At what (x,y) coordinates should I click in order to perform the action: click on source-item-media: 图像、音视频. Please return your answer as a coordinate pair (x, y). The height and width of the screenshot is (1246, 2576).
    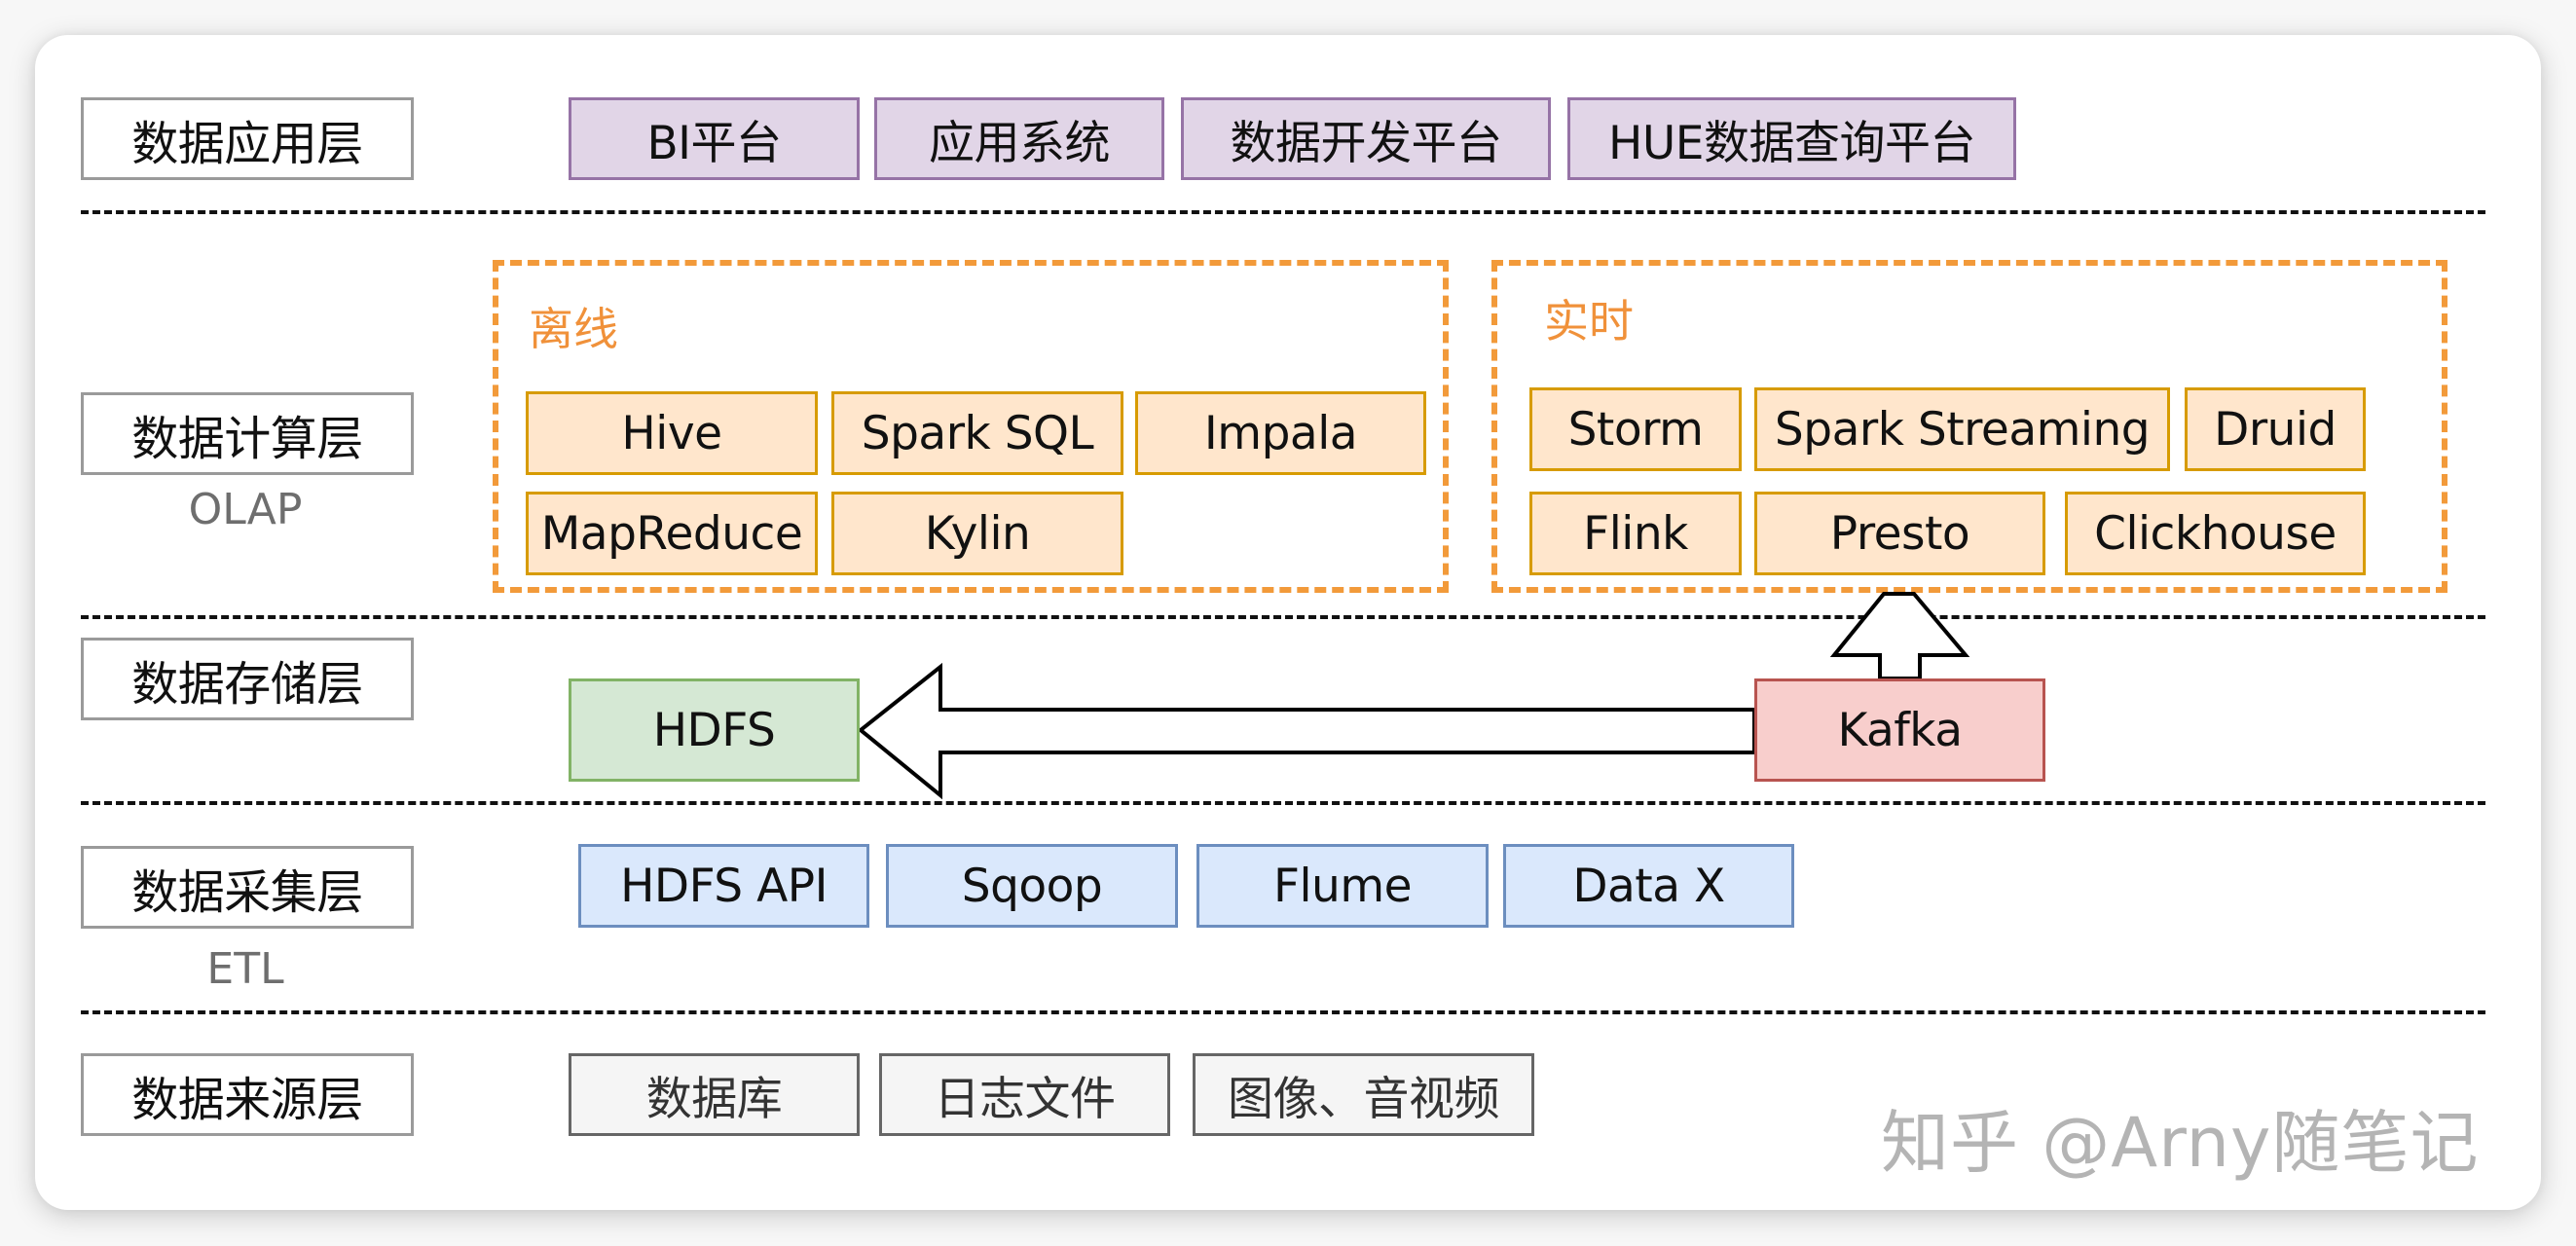
    Looking at the image, I should click on (1363, 1094).